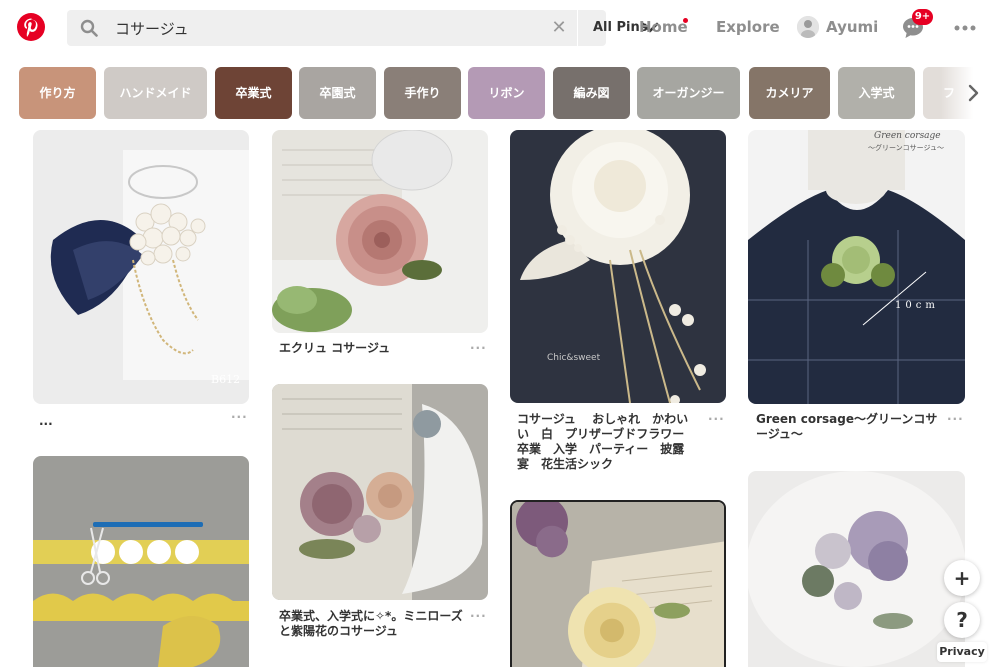 The image size is (1000, 667). I want to click on pin-image-corsage-tutorial, so click(141, 561).